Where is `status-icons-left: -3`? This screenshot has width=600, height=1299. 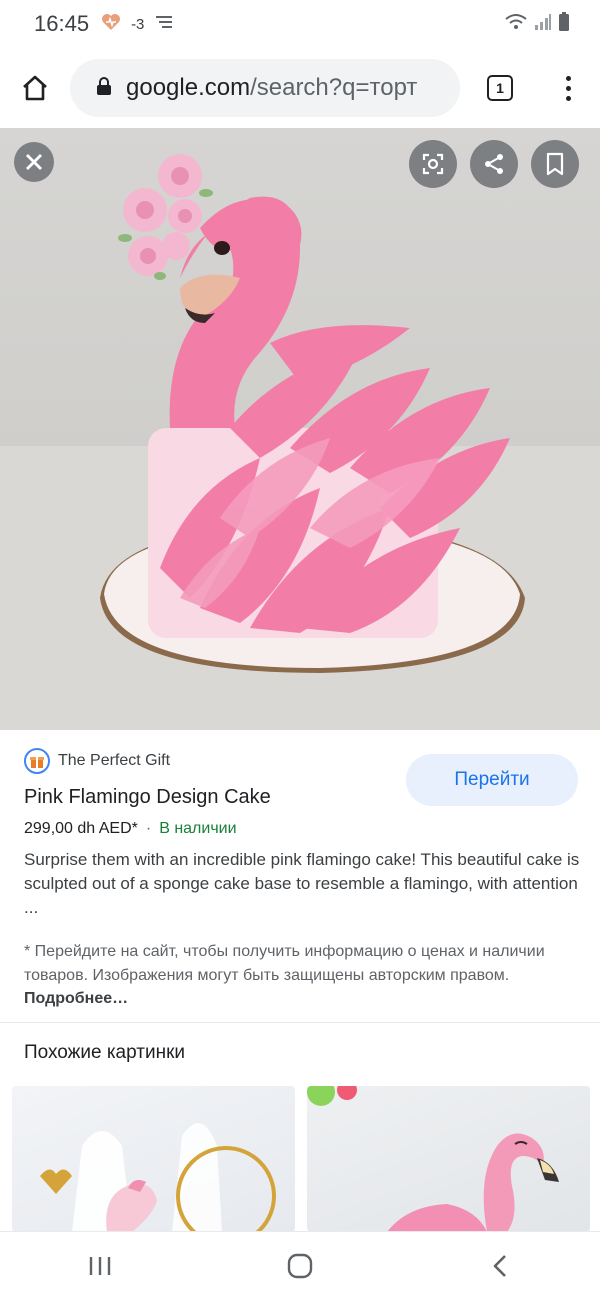 status-icons-left: -3 is located at coordinates (137, 24).